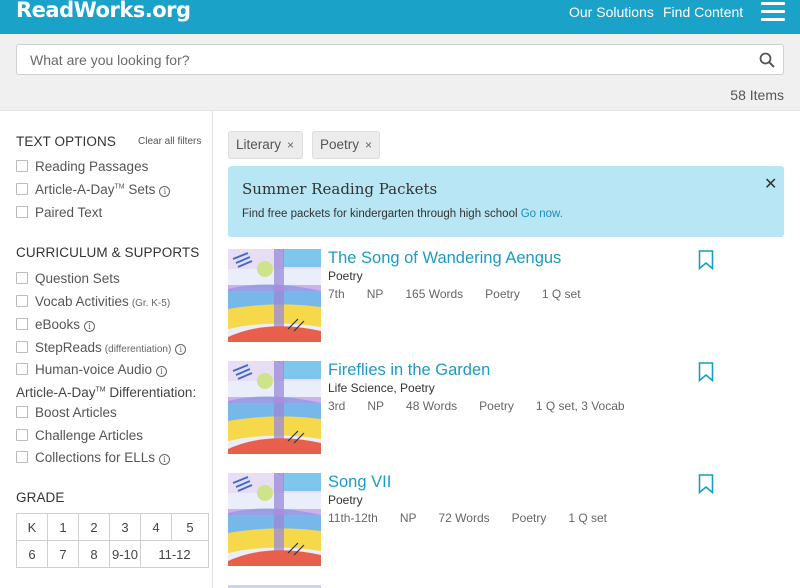 Image resolution: width=800 pixels, height=588 pixels. I want to click on result-count: 58 Items, so click(757, 95).